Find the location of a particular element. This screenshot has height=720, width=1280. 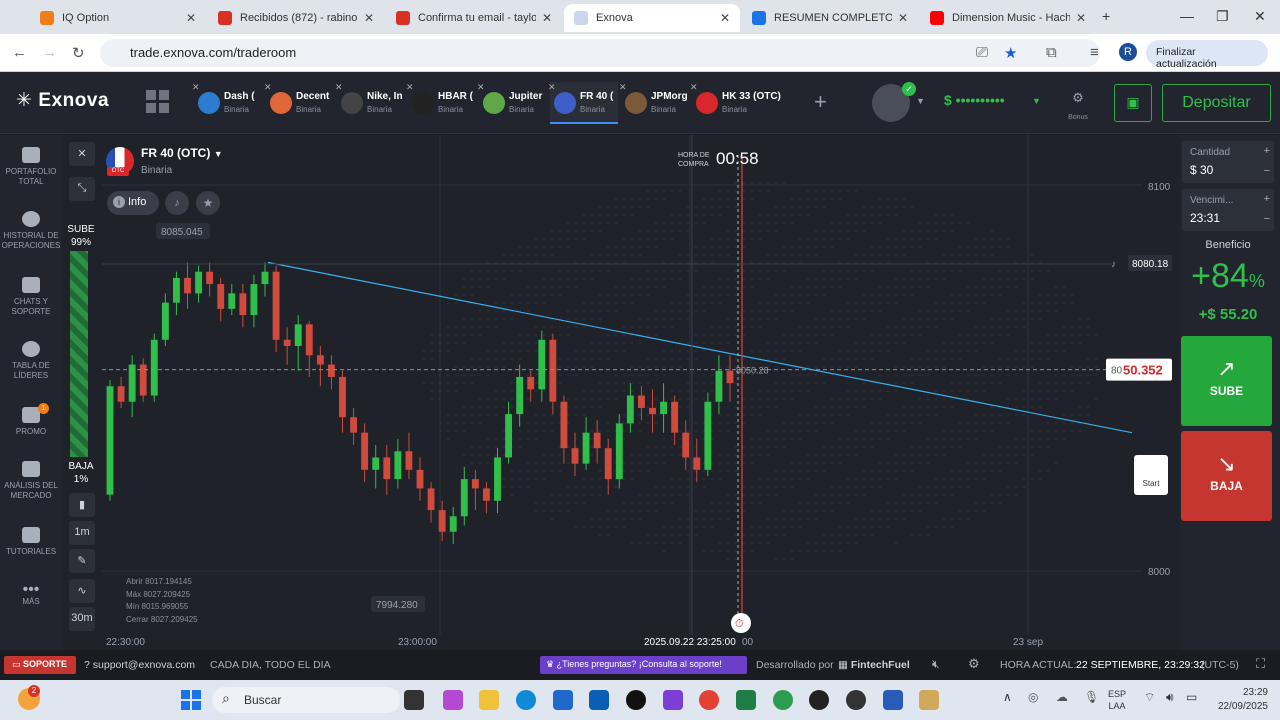

language-indicator: ESP LAA is located at coordinates (1117, 700).